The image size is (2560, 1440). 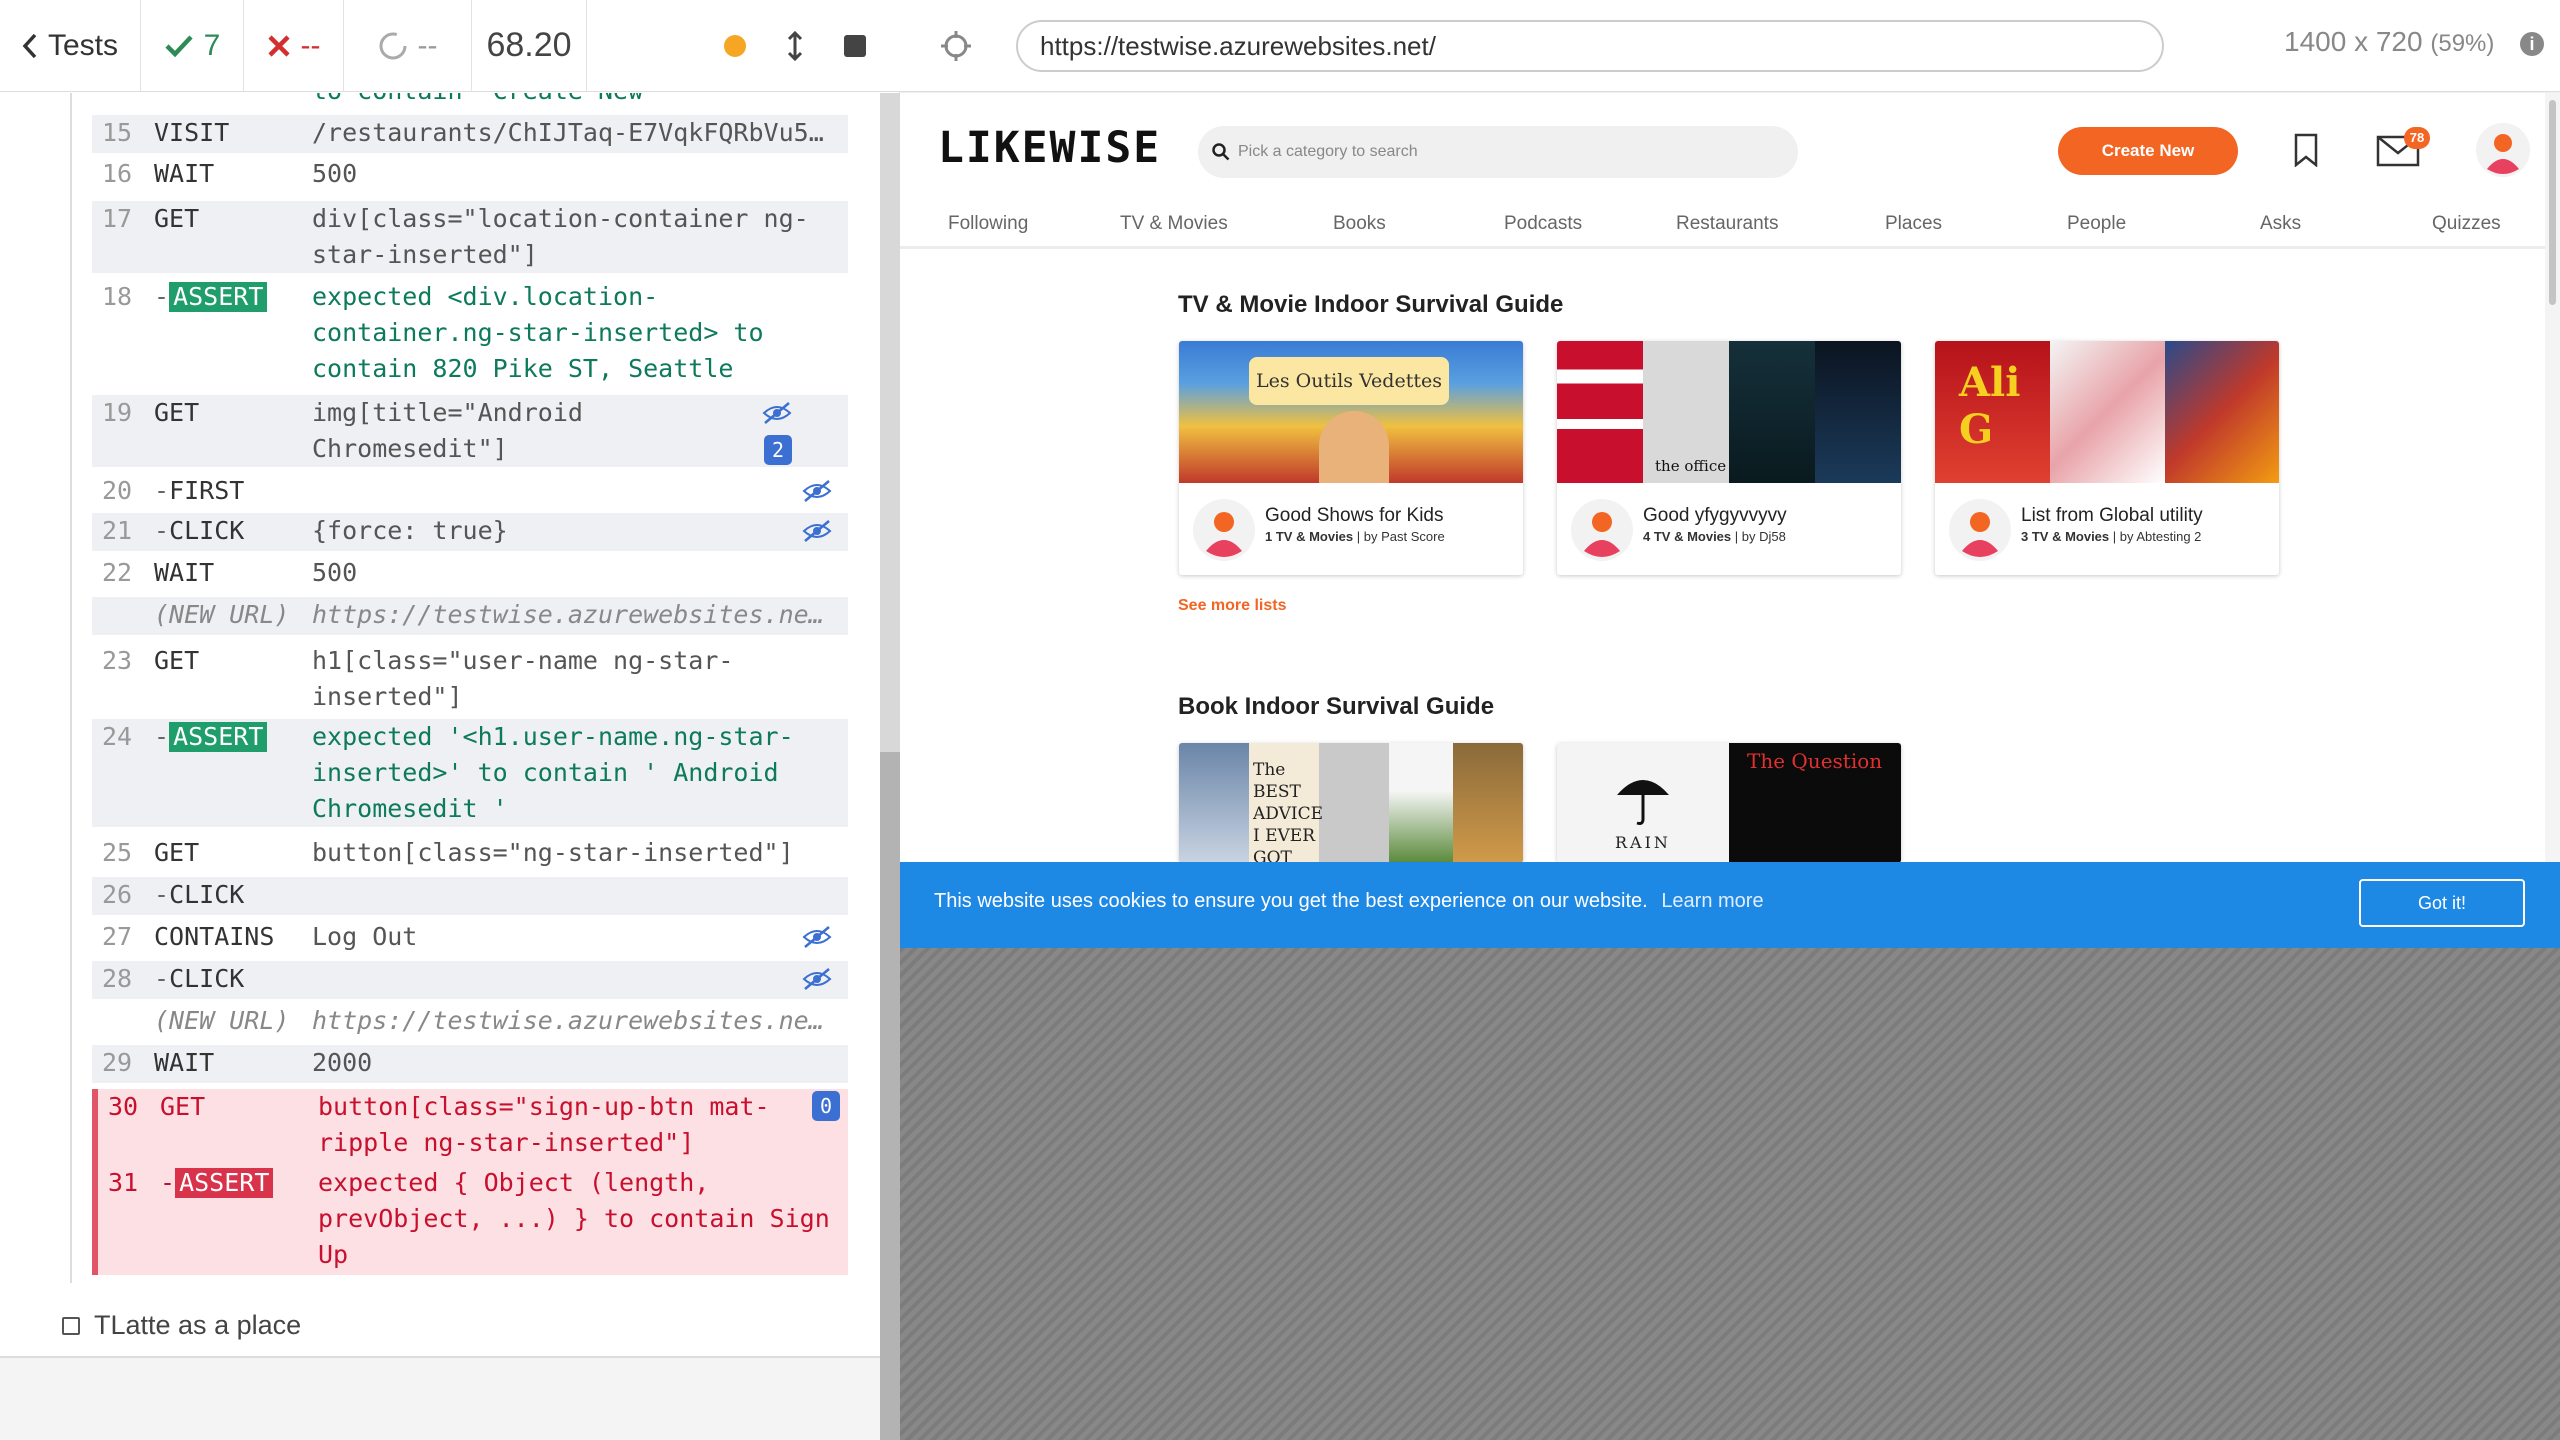 What do you see at coordinates (408, 46) in the screenshot?
I see `pending-count: --` at bounding box center [408, 46].